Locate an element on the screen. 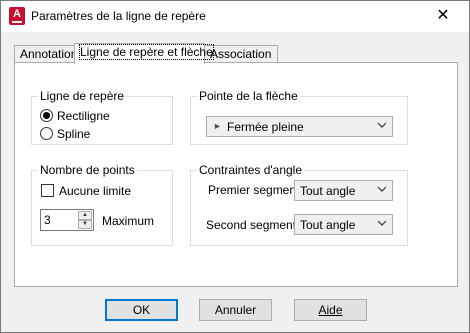  ok-button: OK is located at coordinates (141, 310).